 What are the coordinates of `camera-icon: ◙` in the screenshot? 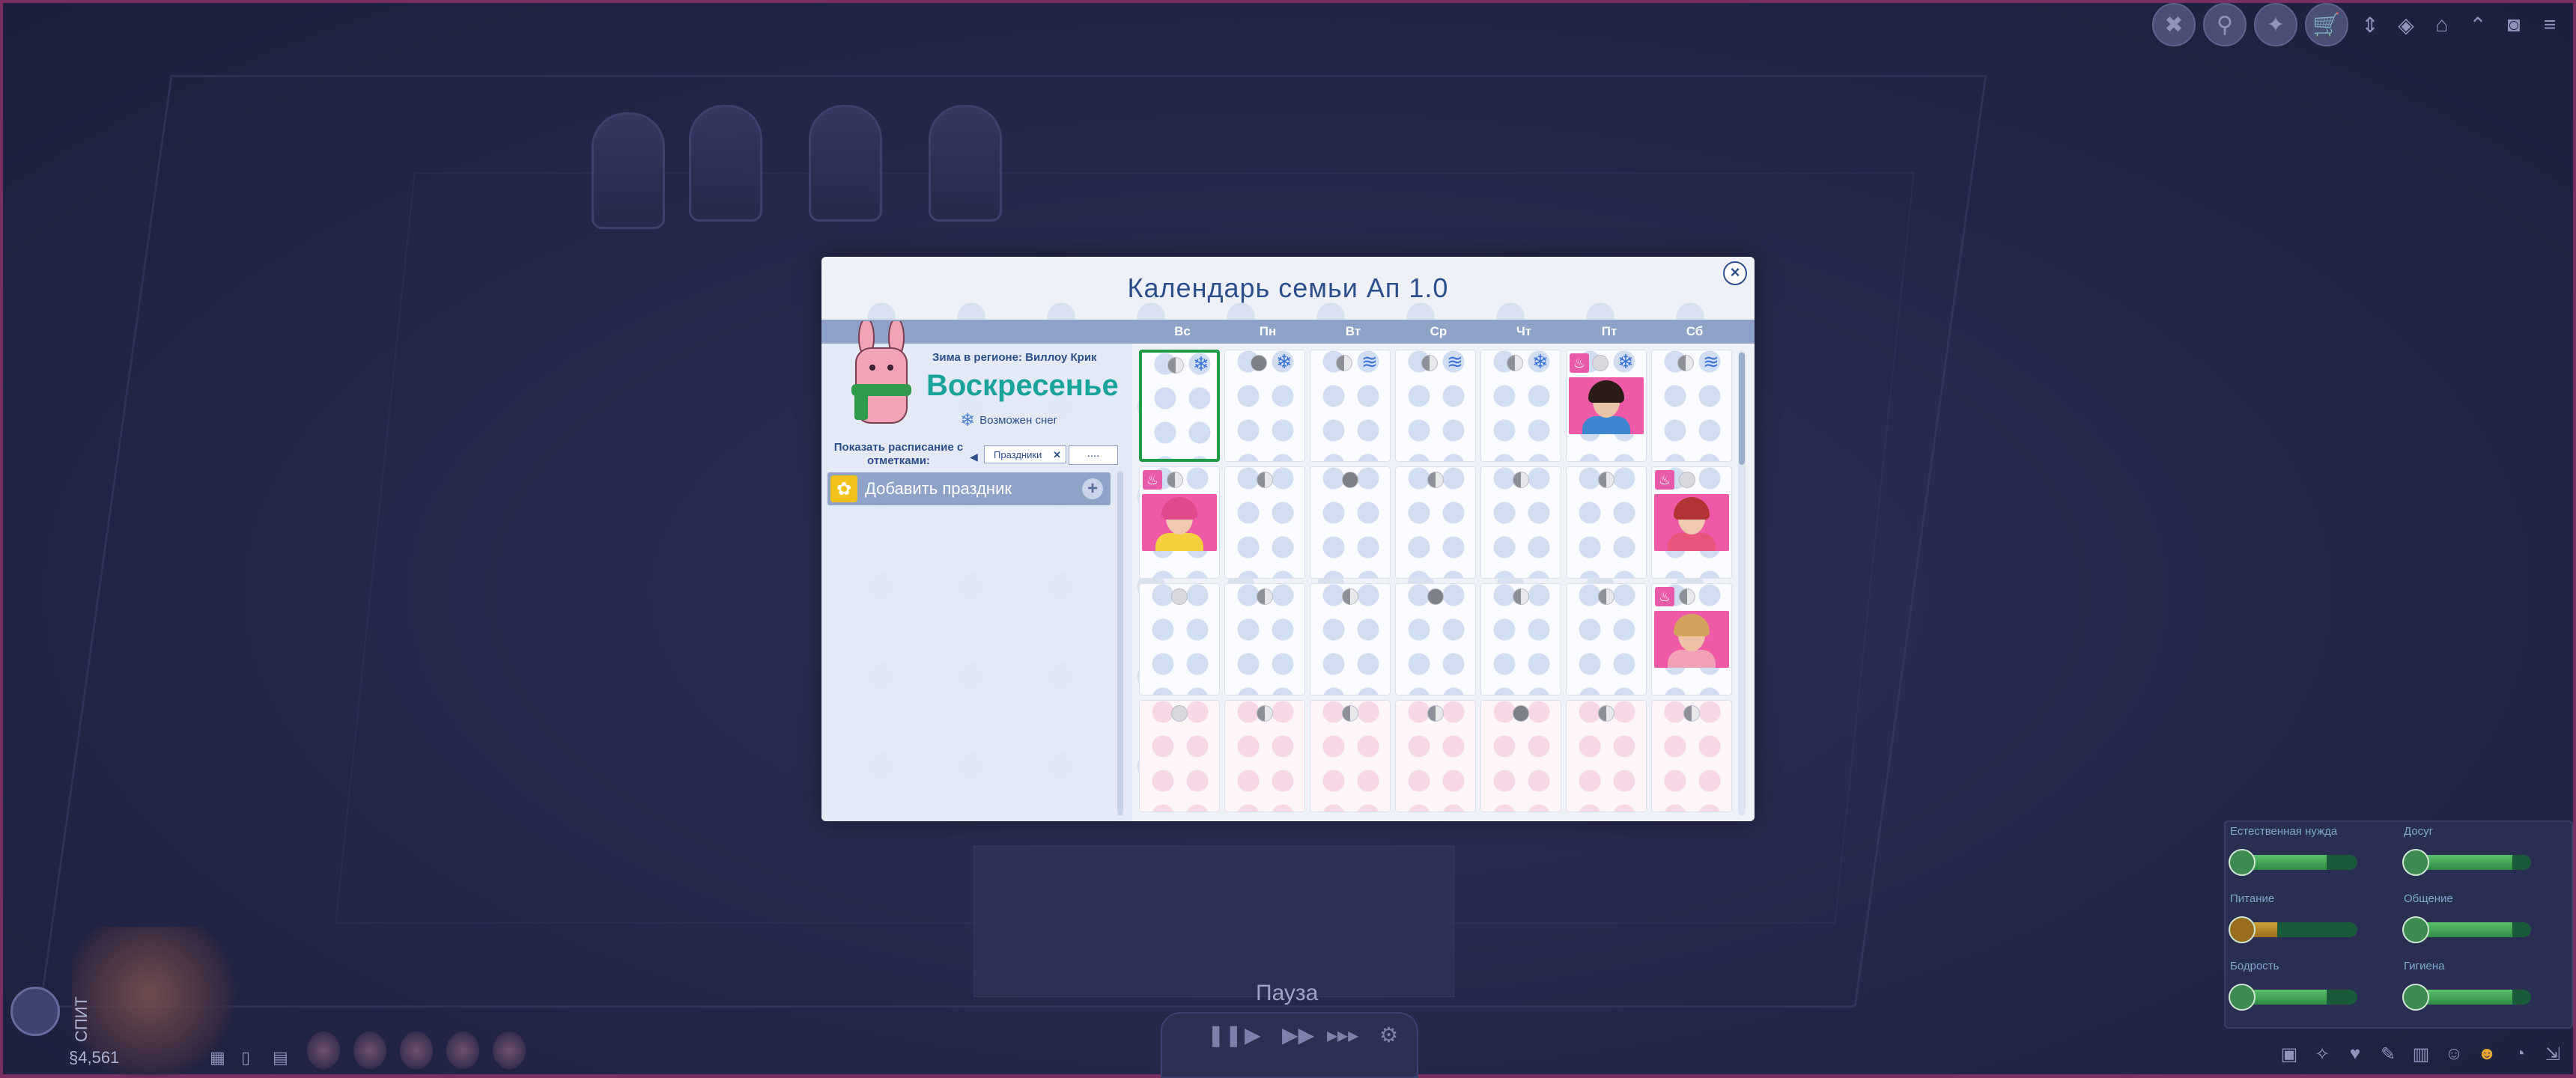 It's located at (2514, 24).